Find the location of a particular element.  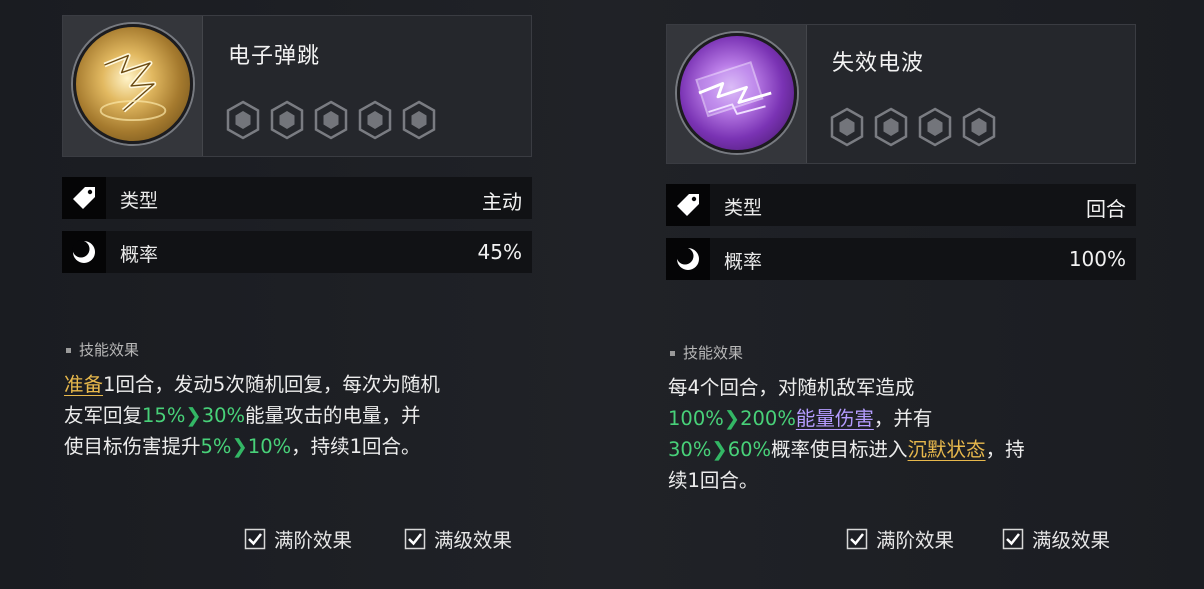

stat-value: 45% is located at coordinates (499, 252).